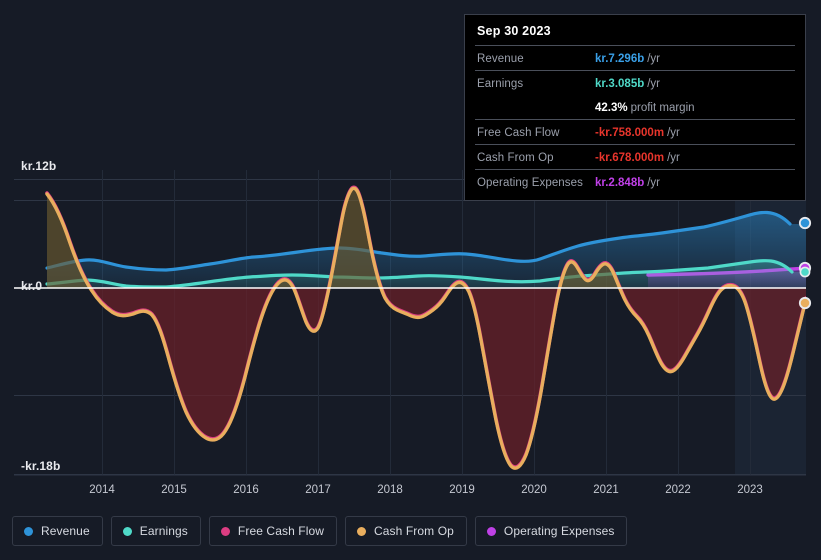 Image resolution: width=821 pixels, height=560 pixels. I want to click on tooltip-row-value-group: kr.3.085b/yr, so click(627, 83).